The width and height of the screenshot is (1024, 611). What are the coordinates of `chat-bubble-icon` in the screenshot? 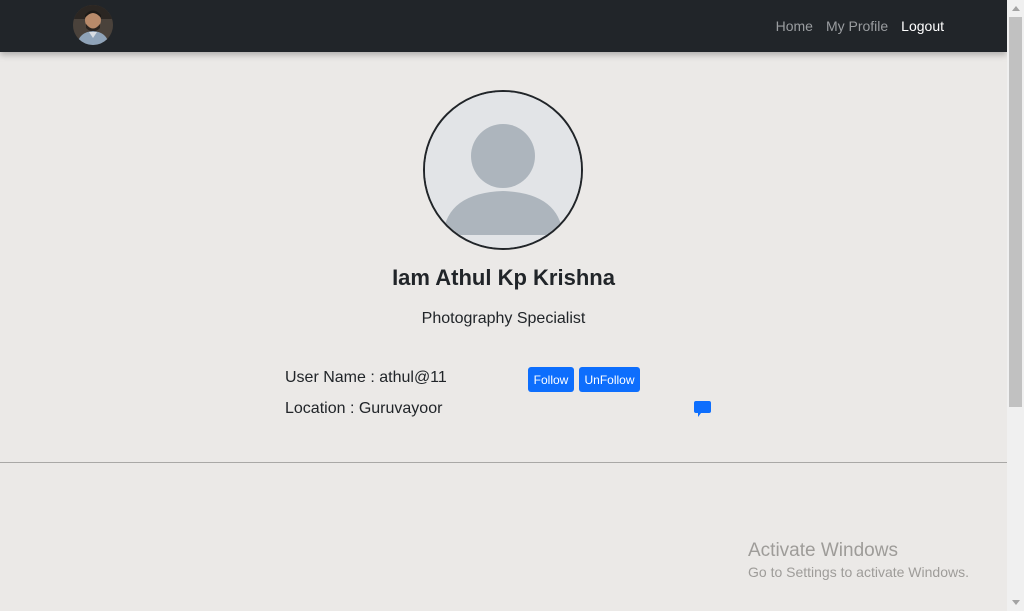 It's located at (702, 409).